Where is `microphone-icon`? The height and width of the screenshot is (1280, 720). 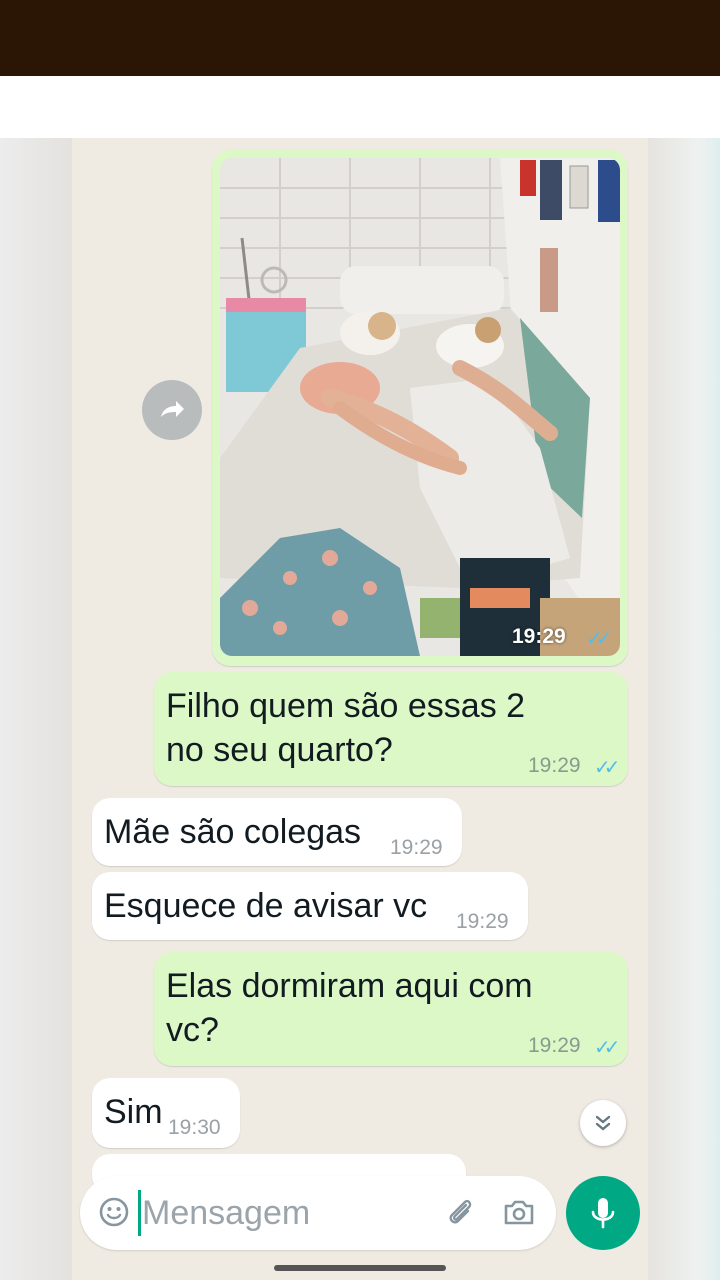 microphone-icon is located at coordinates (603, 1213).